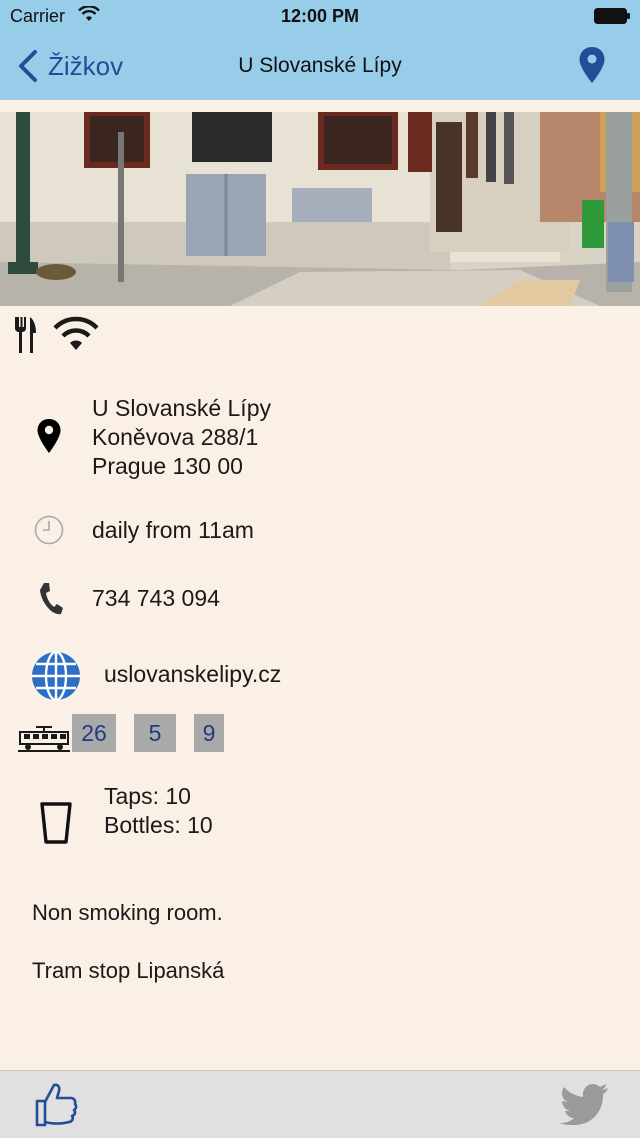 The image size is (640, 1138). Describe the element at coordinates (320, 1104) in the screenshot. I see `bottom-toolbar` at that location.